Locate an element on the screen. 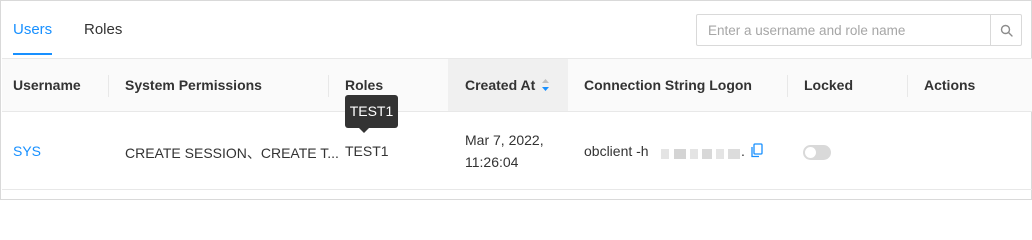 The image size is (1032, 240). created-at-time: 11:26:04 is located at coordinates (492, 162).